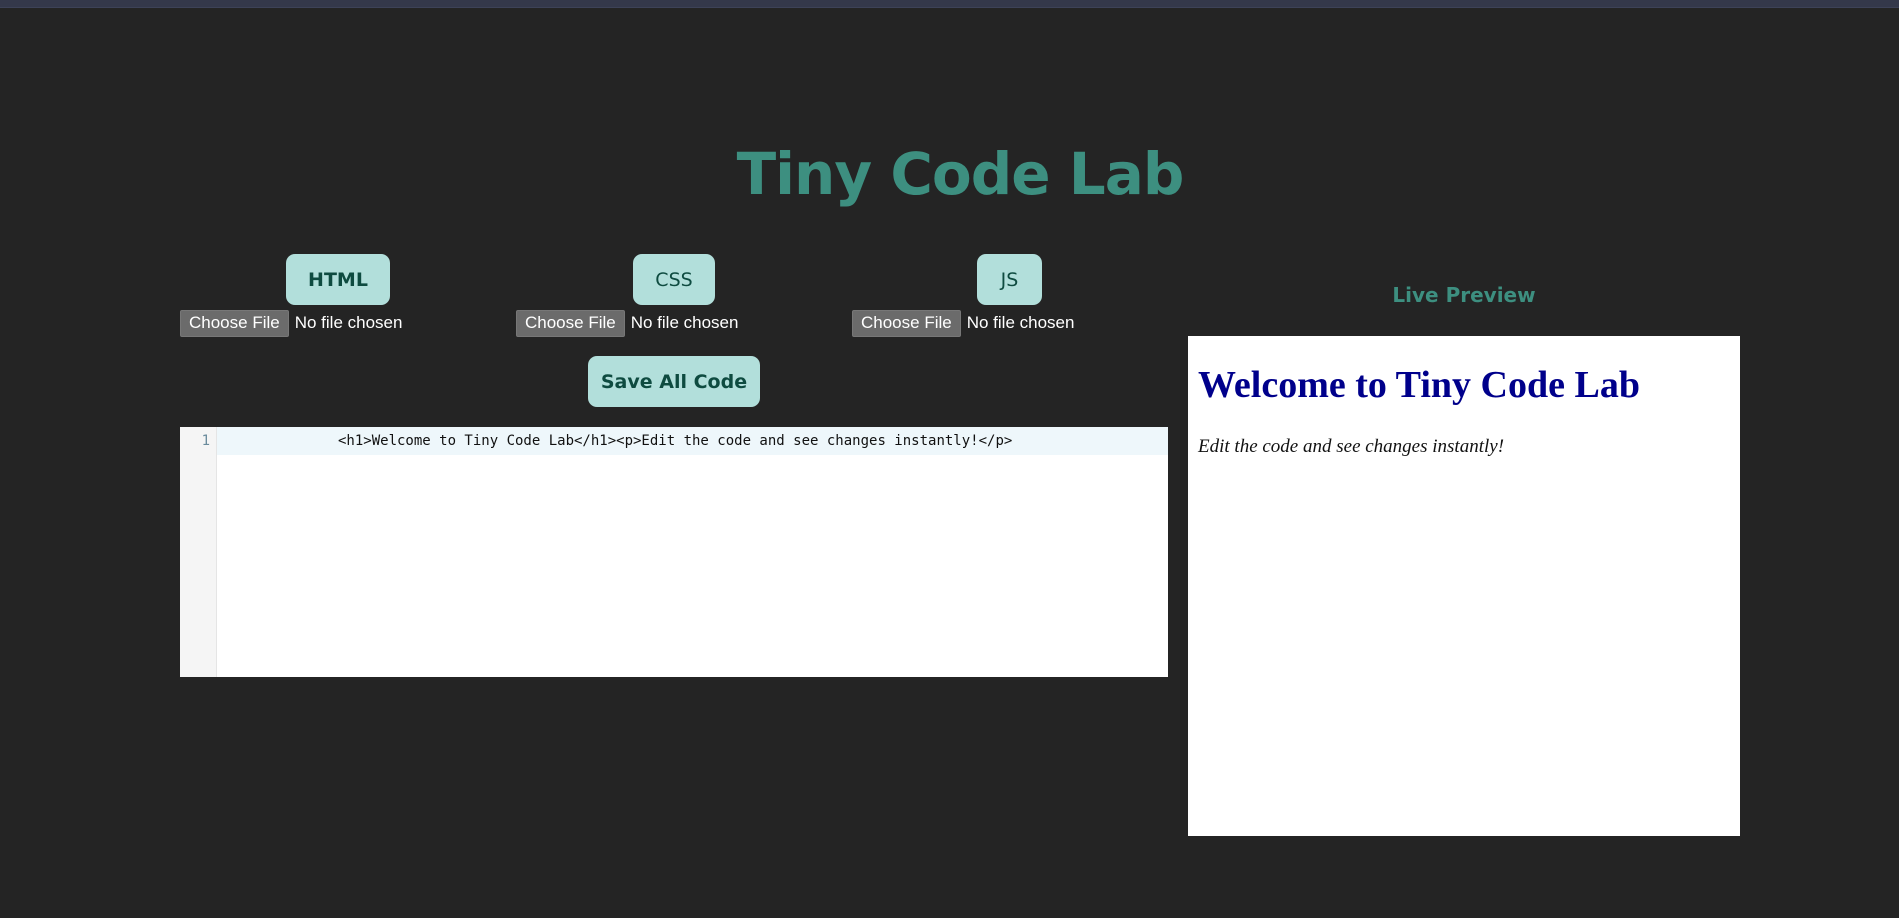  Describe the element at coordinates (906, 323) in the screenshot. I see `js-choose-file-button: Choose File` at that location.